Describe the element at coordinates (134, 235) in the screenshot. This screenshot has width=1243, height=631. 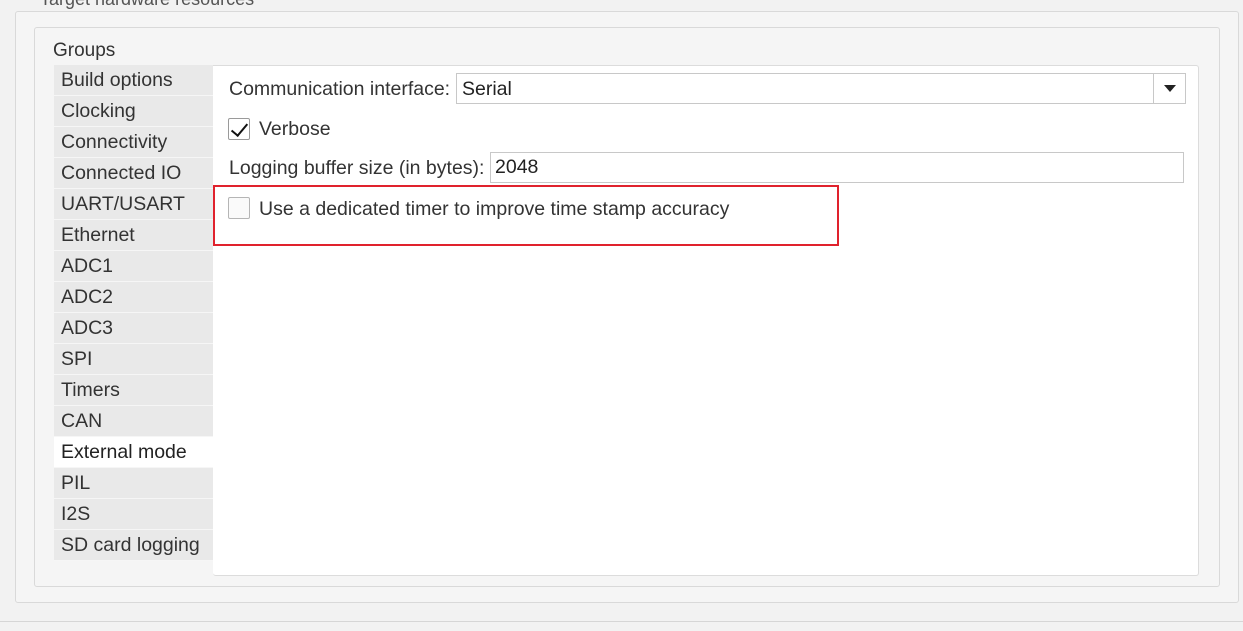
I see `group-item-ethernet: Ethernet` at that location.